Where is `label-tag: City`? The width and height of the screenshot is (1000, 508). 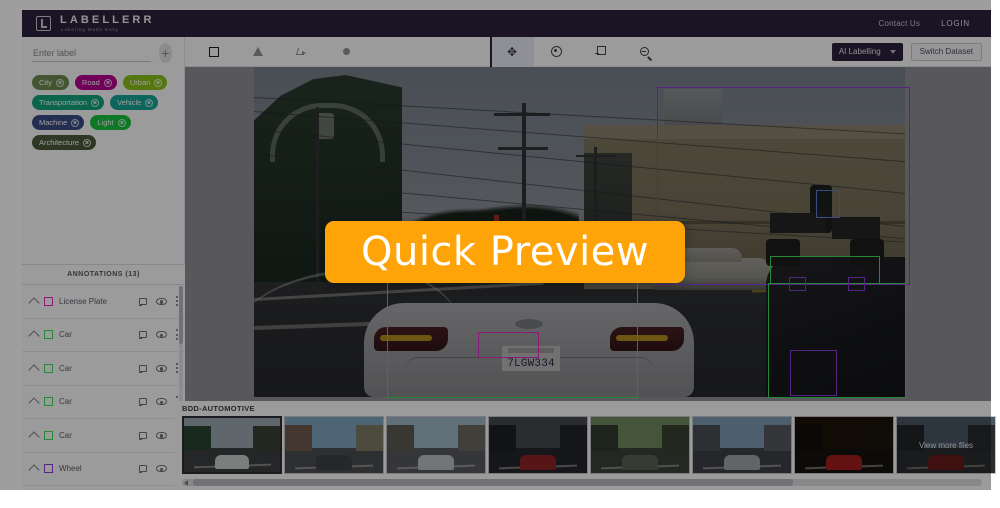
label-tag: City is located at coordinates (50, 82).